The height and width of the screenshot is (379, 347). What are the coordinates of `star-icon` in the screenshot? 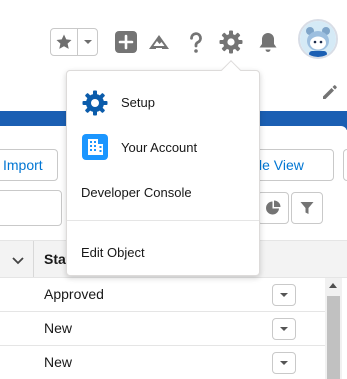 It's located at (64, 41).